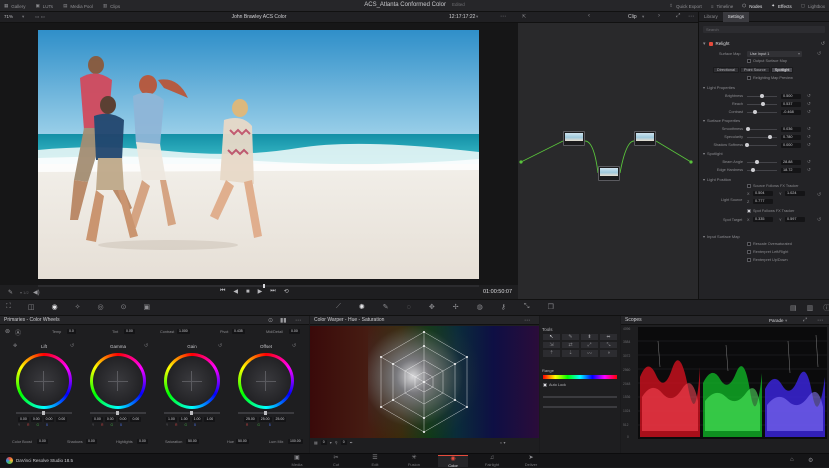 This screenshot has width=829, height=468. Describe the element at coordinates (570, 353) in the screenshot. I see `down-tool-icon: ⇣` at that location.